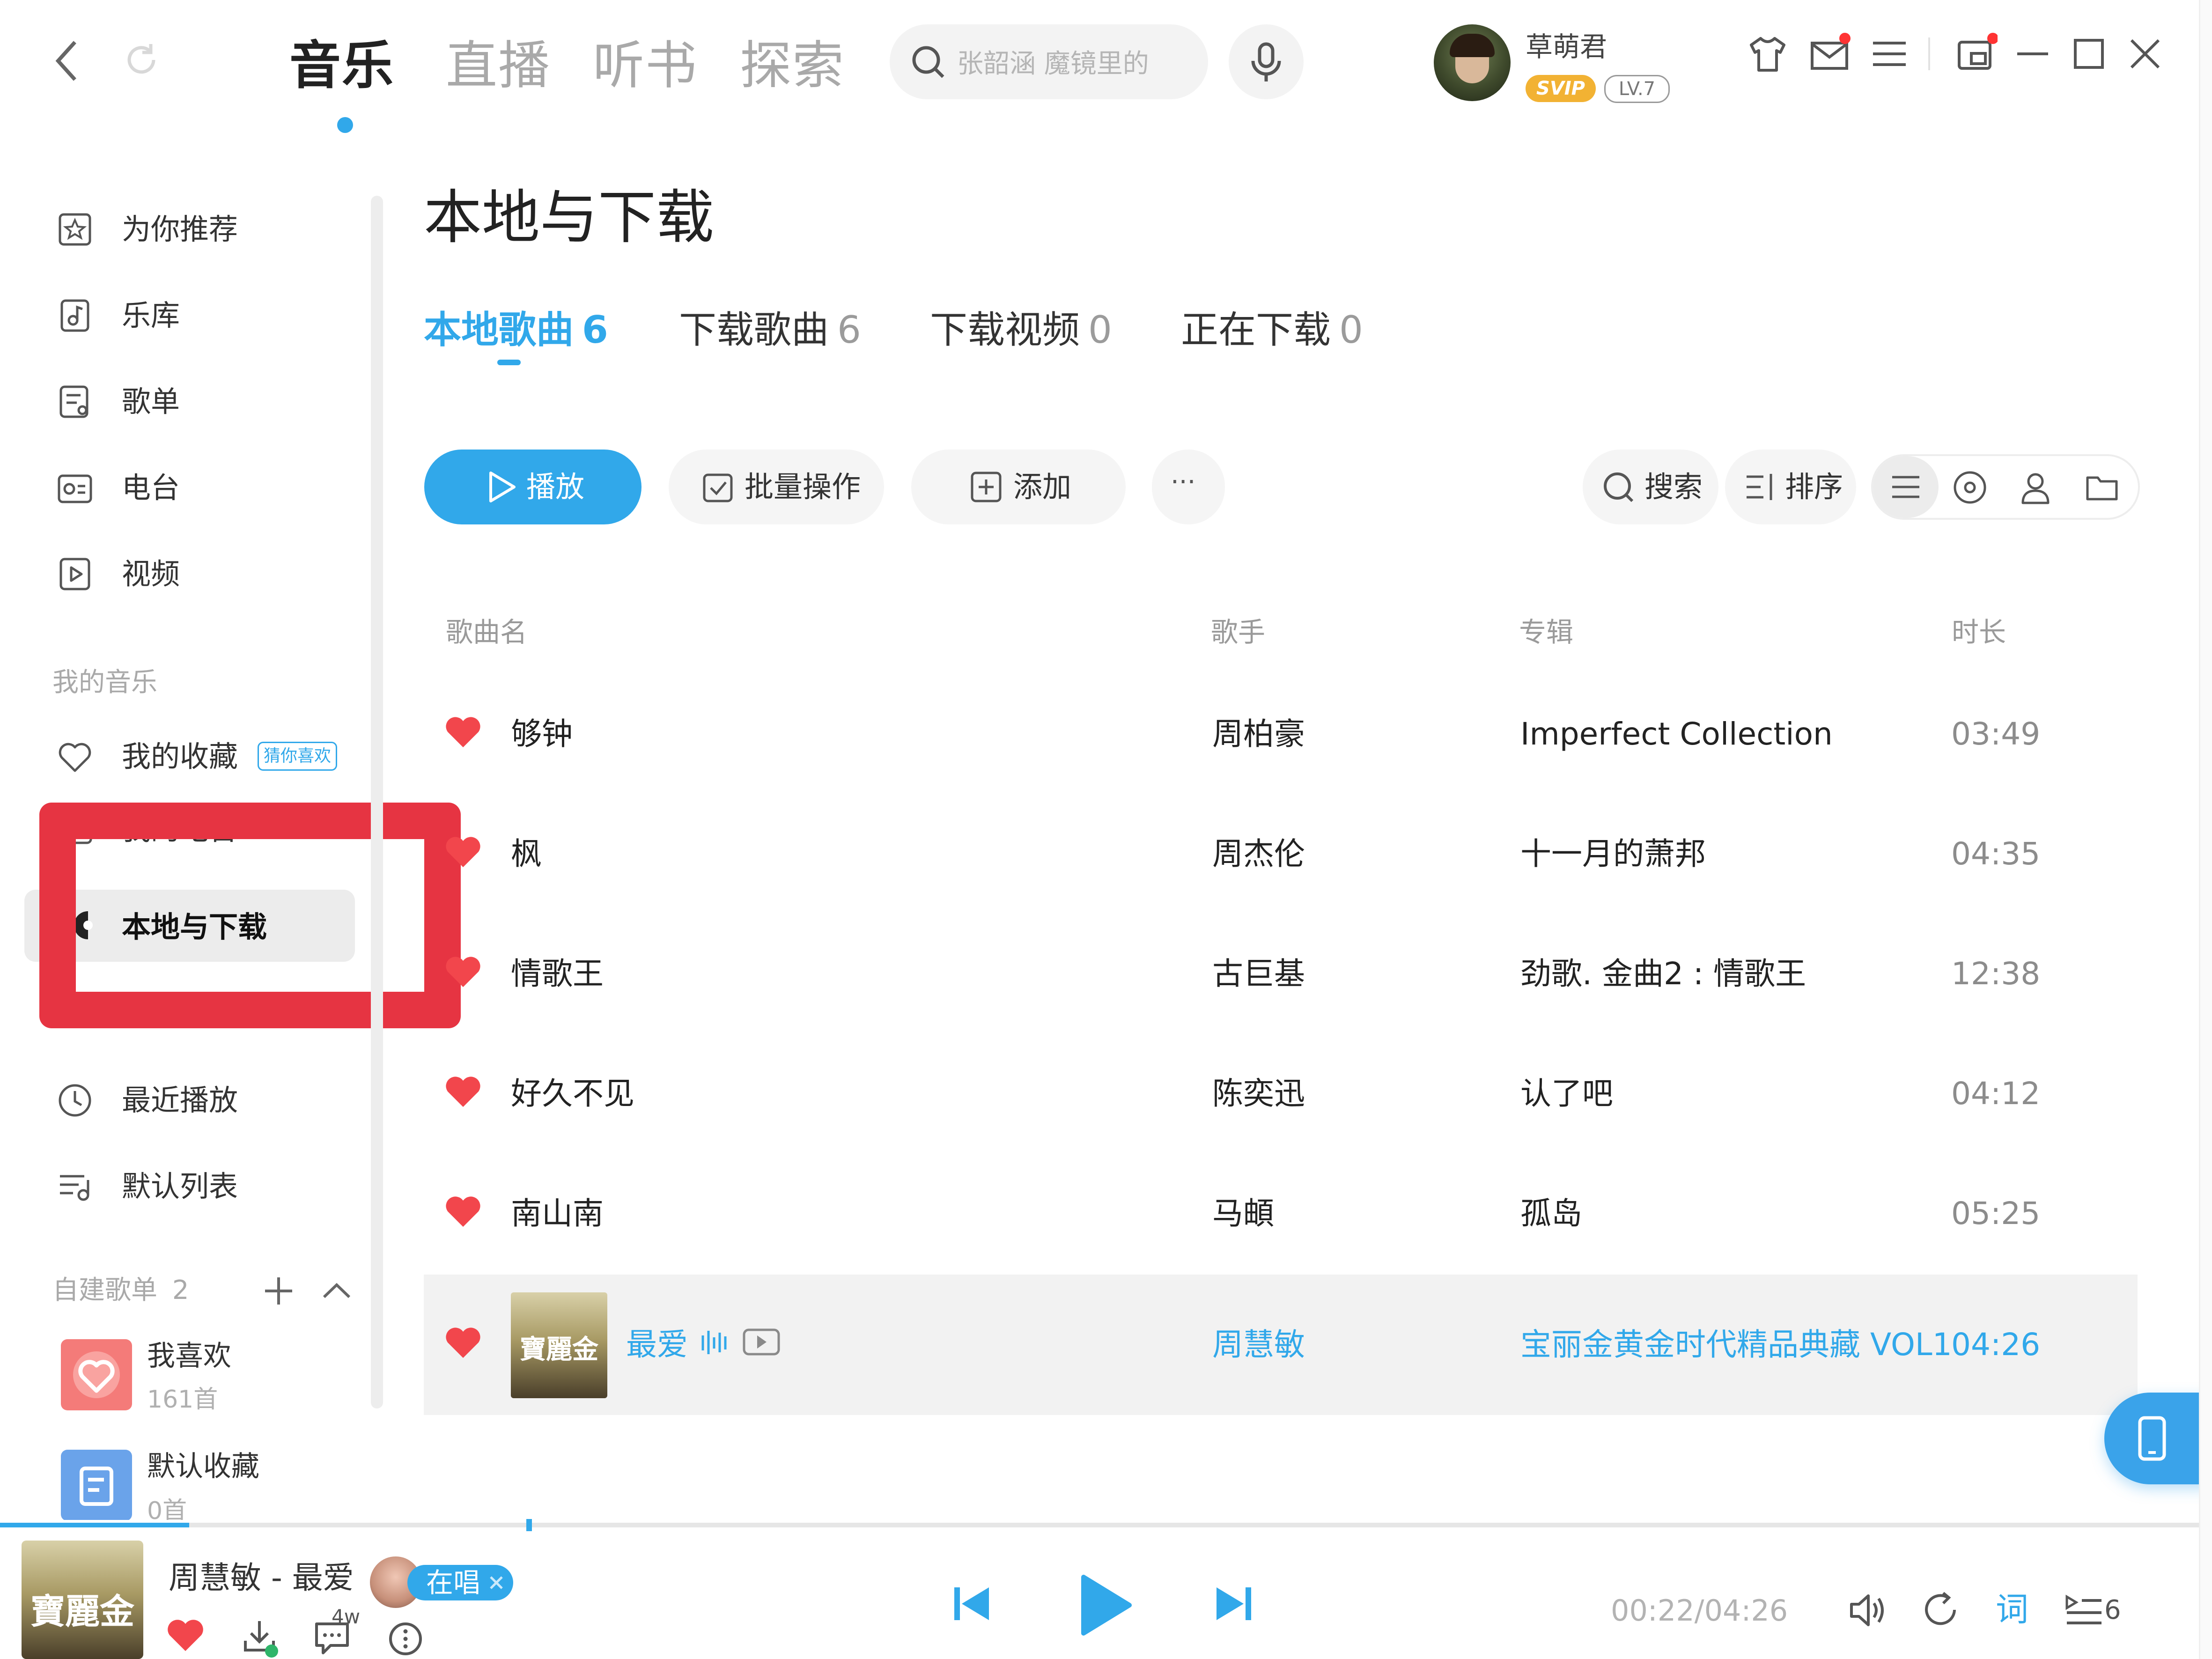  Describe the element at coordinates (215, 1186) in the screenshot. I see `sidebar-item-default-list: 默认列表` at that location.